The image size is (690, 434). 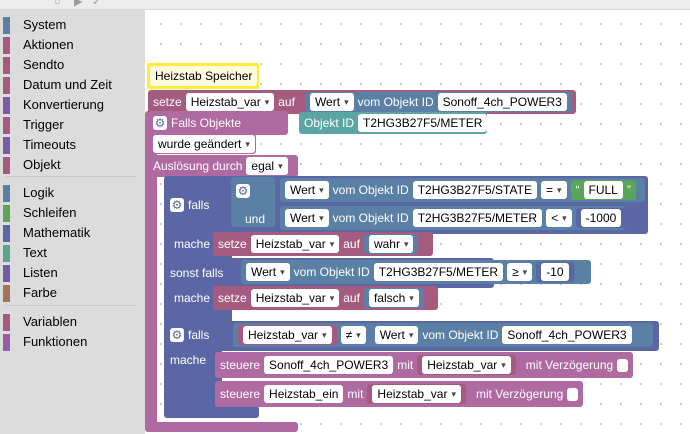 I want to click on toolbox-category-konvertierung: Konvertierung, so click(x=73, y=105).